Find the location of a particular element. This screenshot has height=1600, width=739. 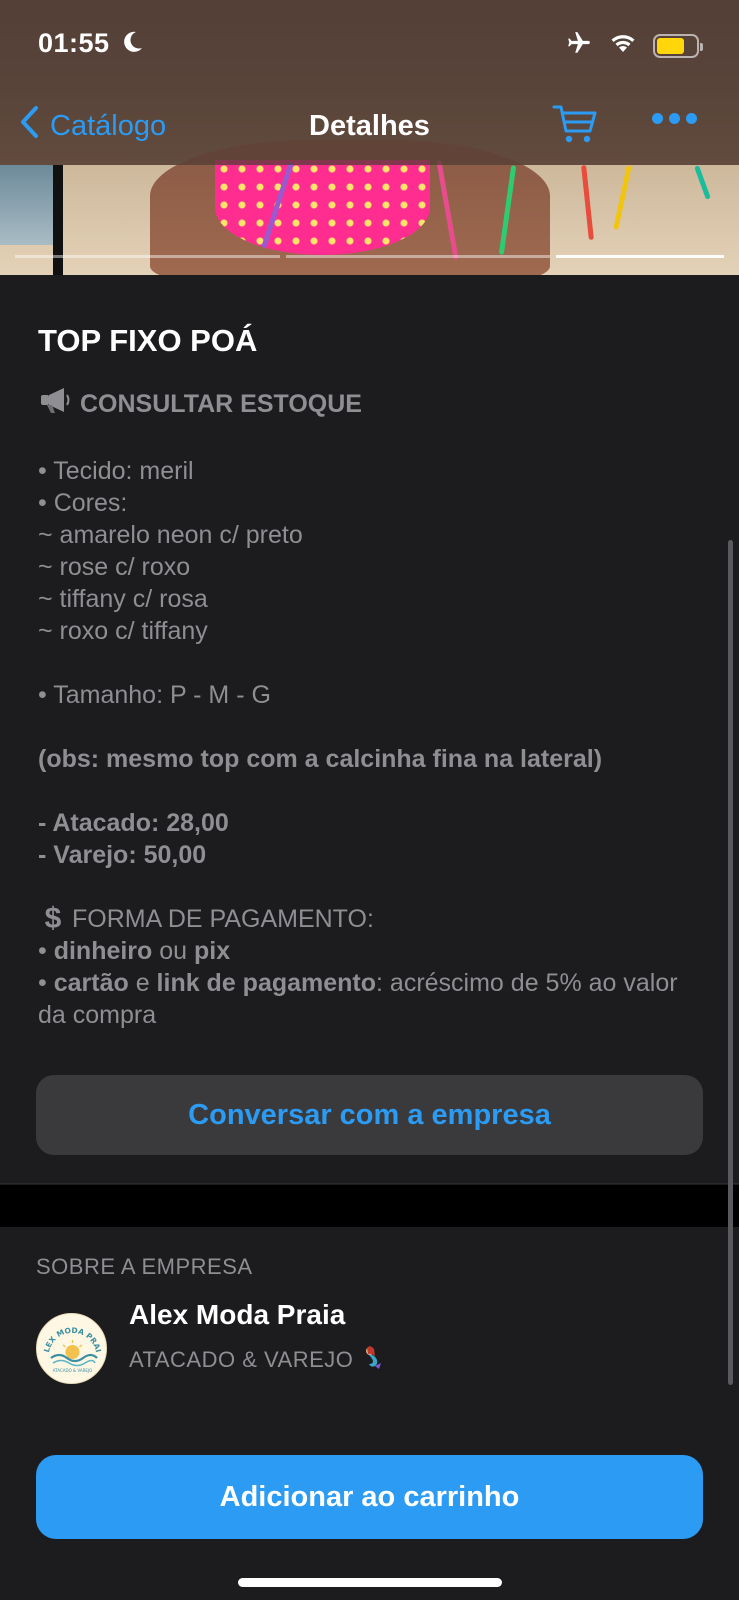

fabric-line: • Tecido: meril is located at coordinates (116, 471).